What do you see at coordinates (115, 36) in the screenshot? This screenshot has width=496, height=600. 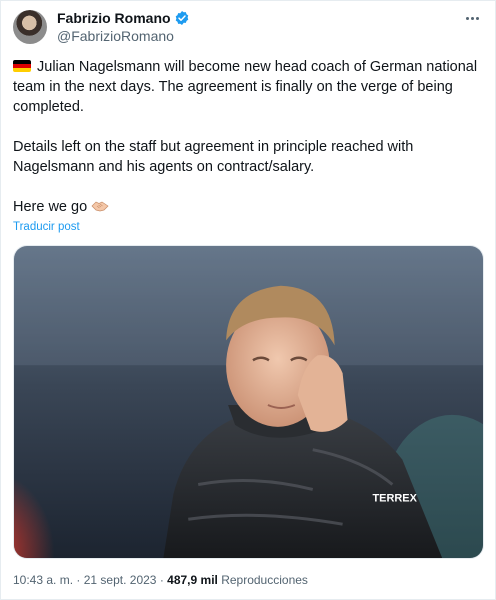 I see `author-handle: @FabrizioRomano` at bounding box center [115, 36].